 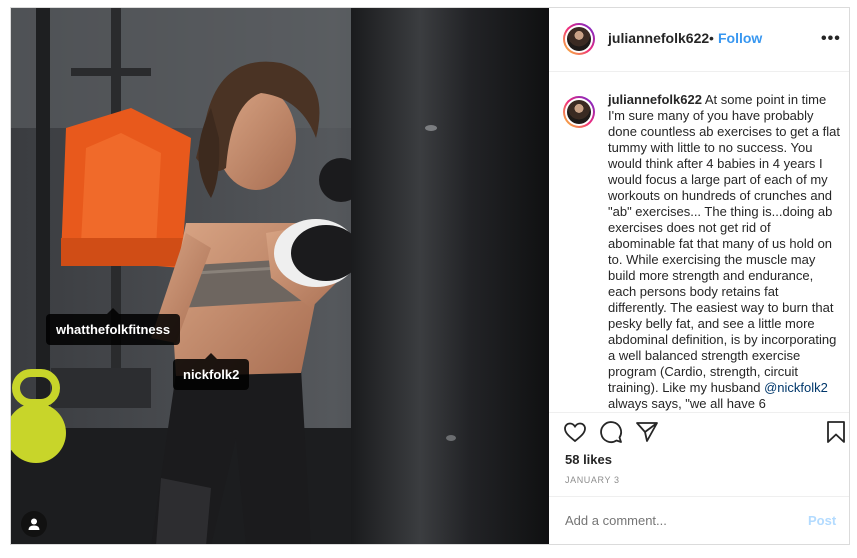 I want to click on user-tags-button, so click(x=34, y=524).